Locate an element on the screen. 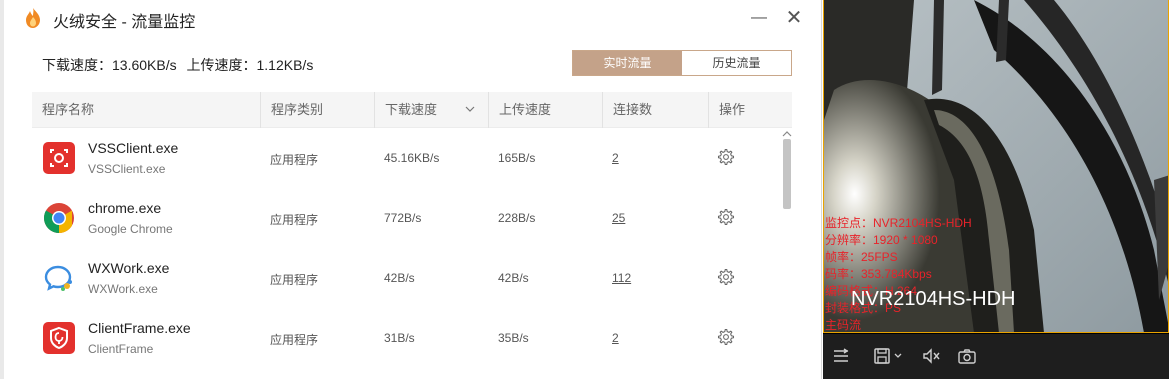  window-title: 火绒安全 - 流量监控 is located at coordinates (124, 22).